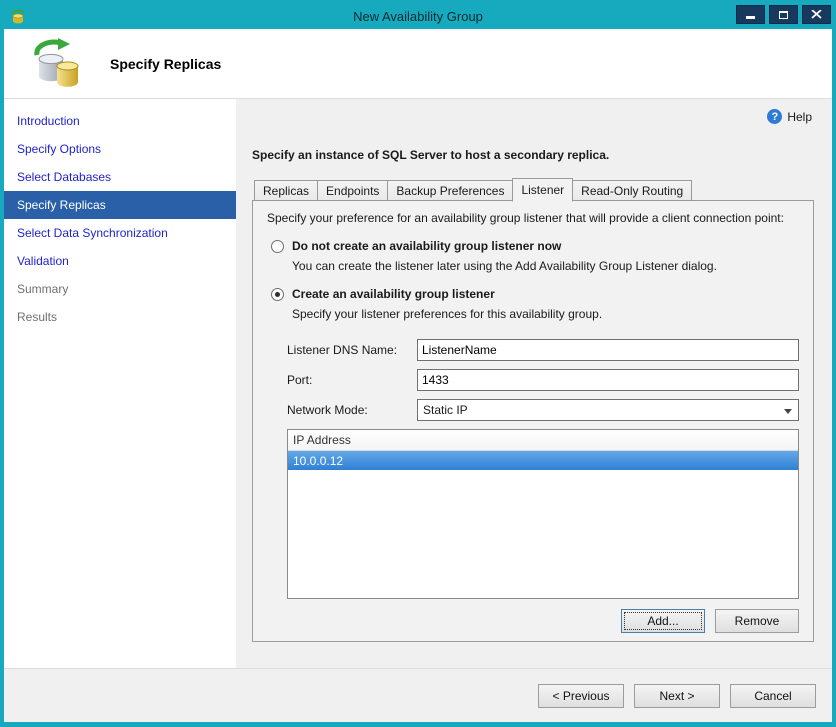 Image resolution: width=836 pixels, height=727 pixels. Describe the element at coordinates (120, 121) in the screenshot. I see `sidebar-item-introduction: Introduction` at that location.